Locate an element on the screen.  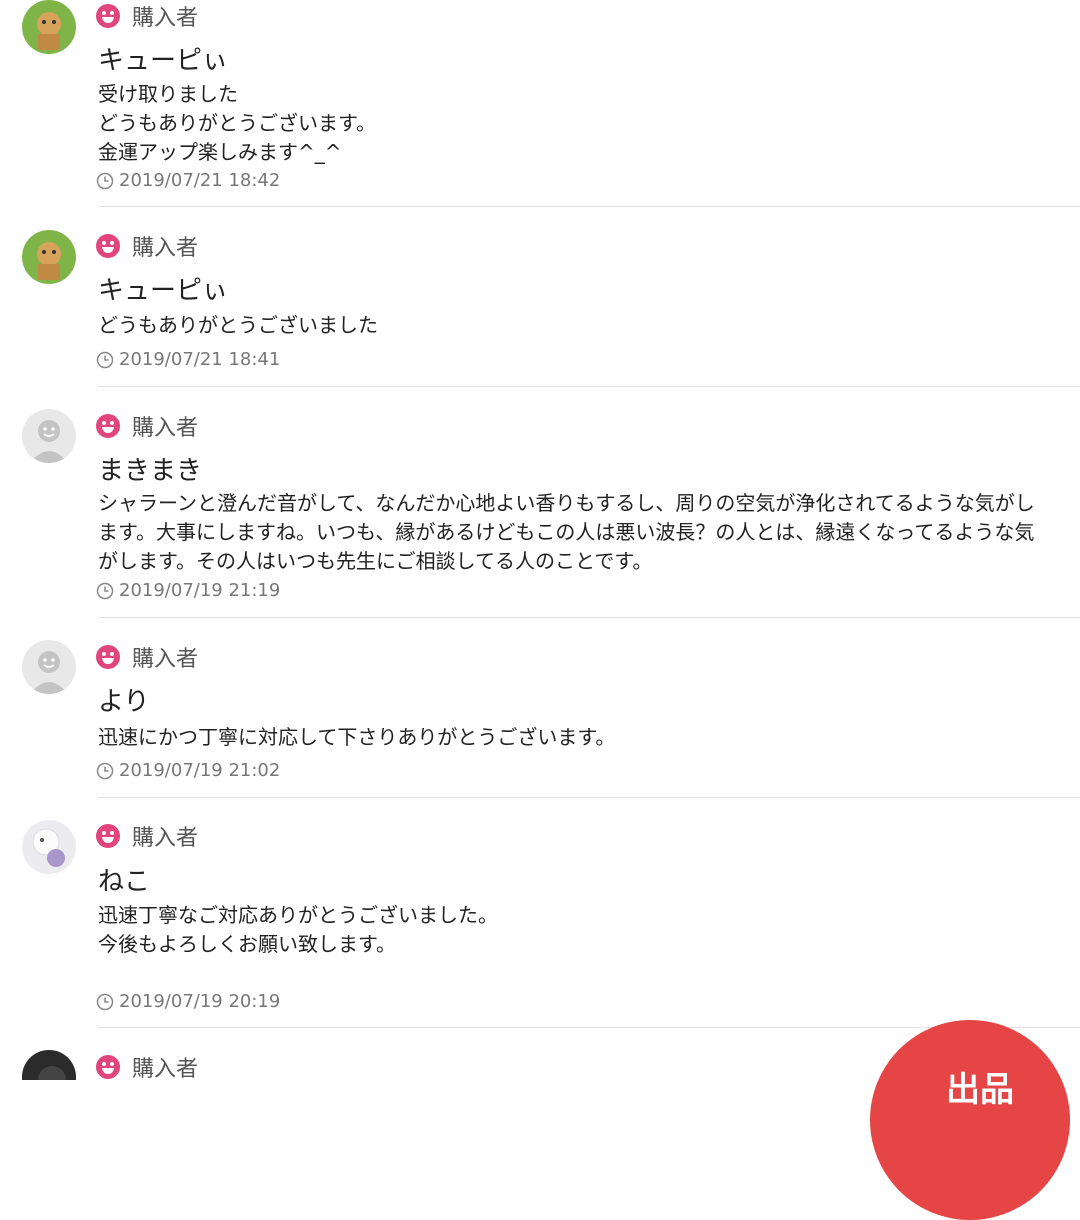
timestamp-text: 2019/07/21 18:41 is located at coordinates (200, 359).